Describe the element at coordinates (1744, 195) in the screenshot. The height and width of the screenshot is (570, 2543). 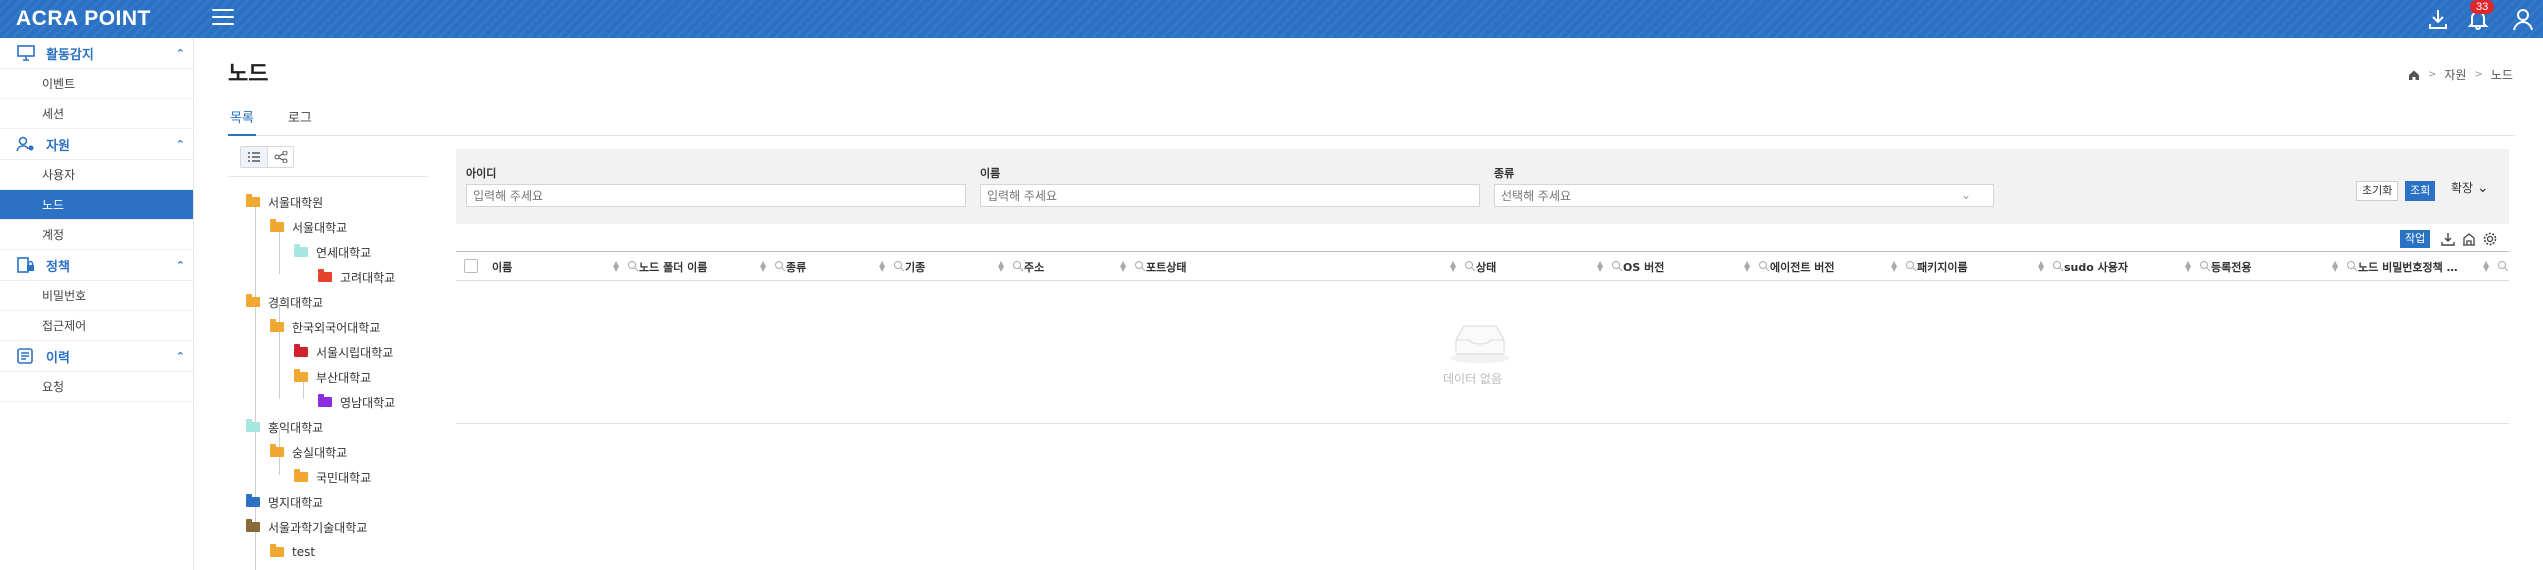
I see `type-filter-select` at that location.